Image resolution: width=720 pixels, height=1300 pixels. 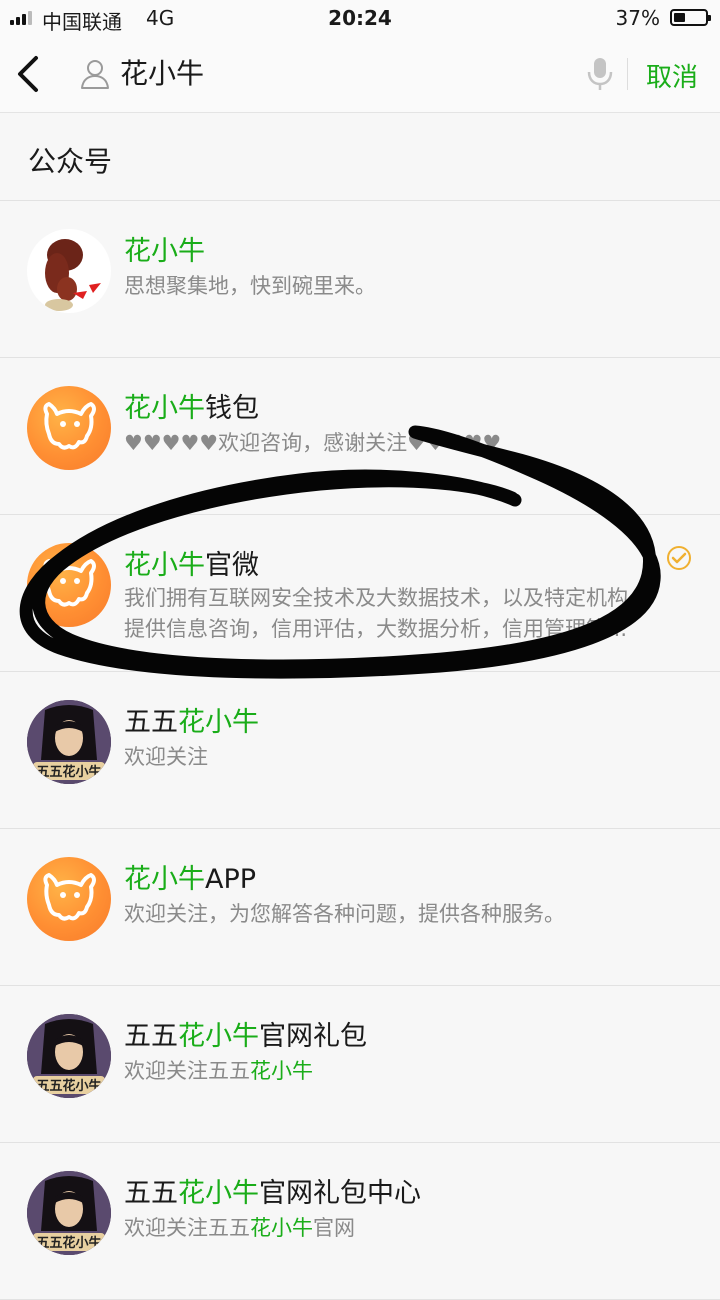 What do you see at coordinates (340, 71) in the screenshot?
I see `search-input` at bounding box center [340, 71].